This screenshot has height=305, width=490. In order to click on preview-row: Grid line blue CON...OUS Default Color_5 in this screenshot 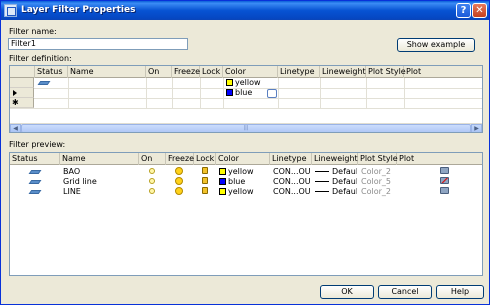, I will do `click(246, 182)`.